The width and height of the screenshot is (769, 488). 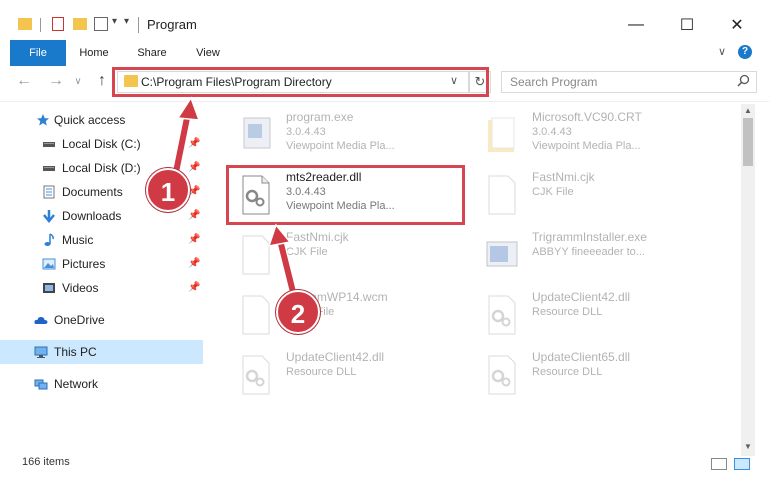 What do you see at coordinates (748, 142) in the screenshot?
I see `scroll-thumb` at bounding box center [748, 142].